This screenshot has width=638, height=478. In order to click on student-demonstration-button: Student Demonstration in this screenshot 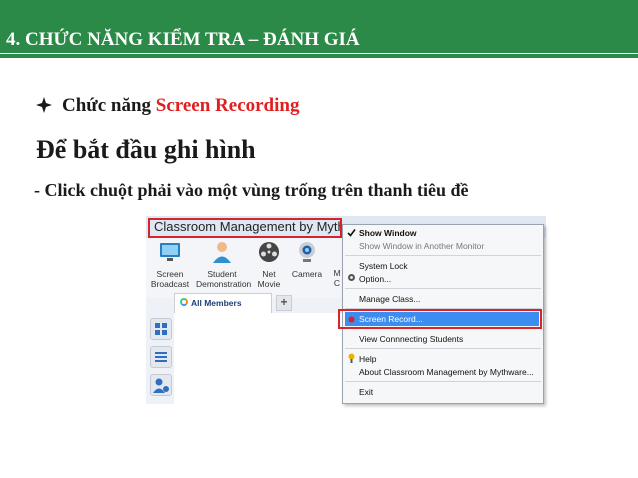, I will do `click(224, 264)`.